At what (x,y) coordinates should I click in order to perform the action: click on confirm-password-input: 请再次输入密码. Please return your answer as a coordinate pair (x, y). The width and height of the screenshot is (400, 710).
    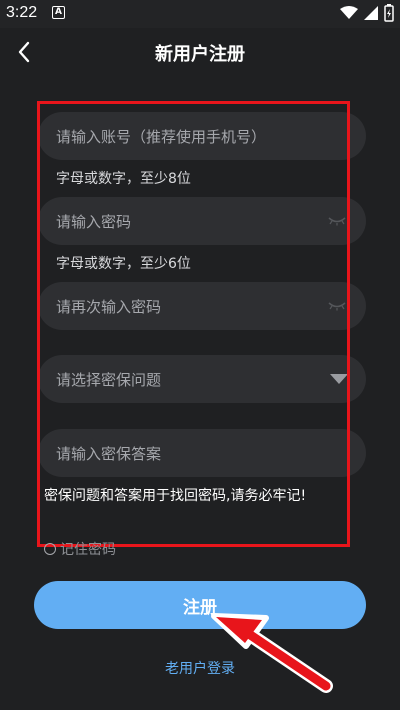
    Looking at the image, I should click on (202, 306).